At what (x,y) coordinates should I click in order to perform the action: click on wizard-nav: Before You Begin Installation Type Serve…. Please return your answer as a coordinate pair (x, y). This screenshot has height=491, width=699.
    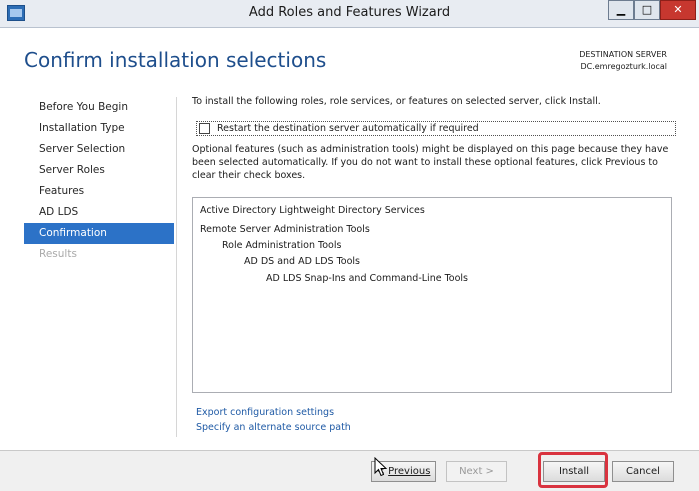
    Looking at the image, I should click on (99, 181).